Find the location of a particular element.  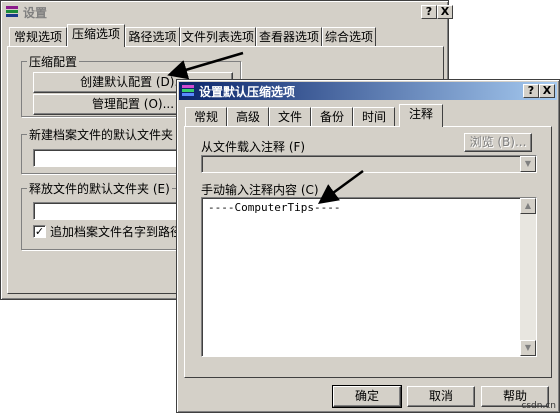

chevron-down-icon: ▼ is located at coordinates (528, 164).